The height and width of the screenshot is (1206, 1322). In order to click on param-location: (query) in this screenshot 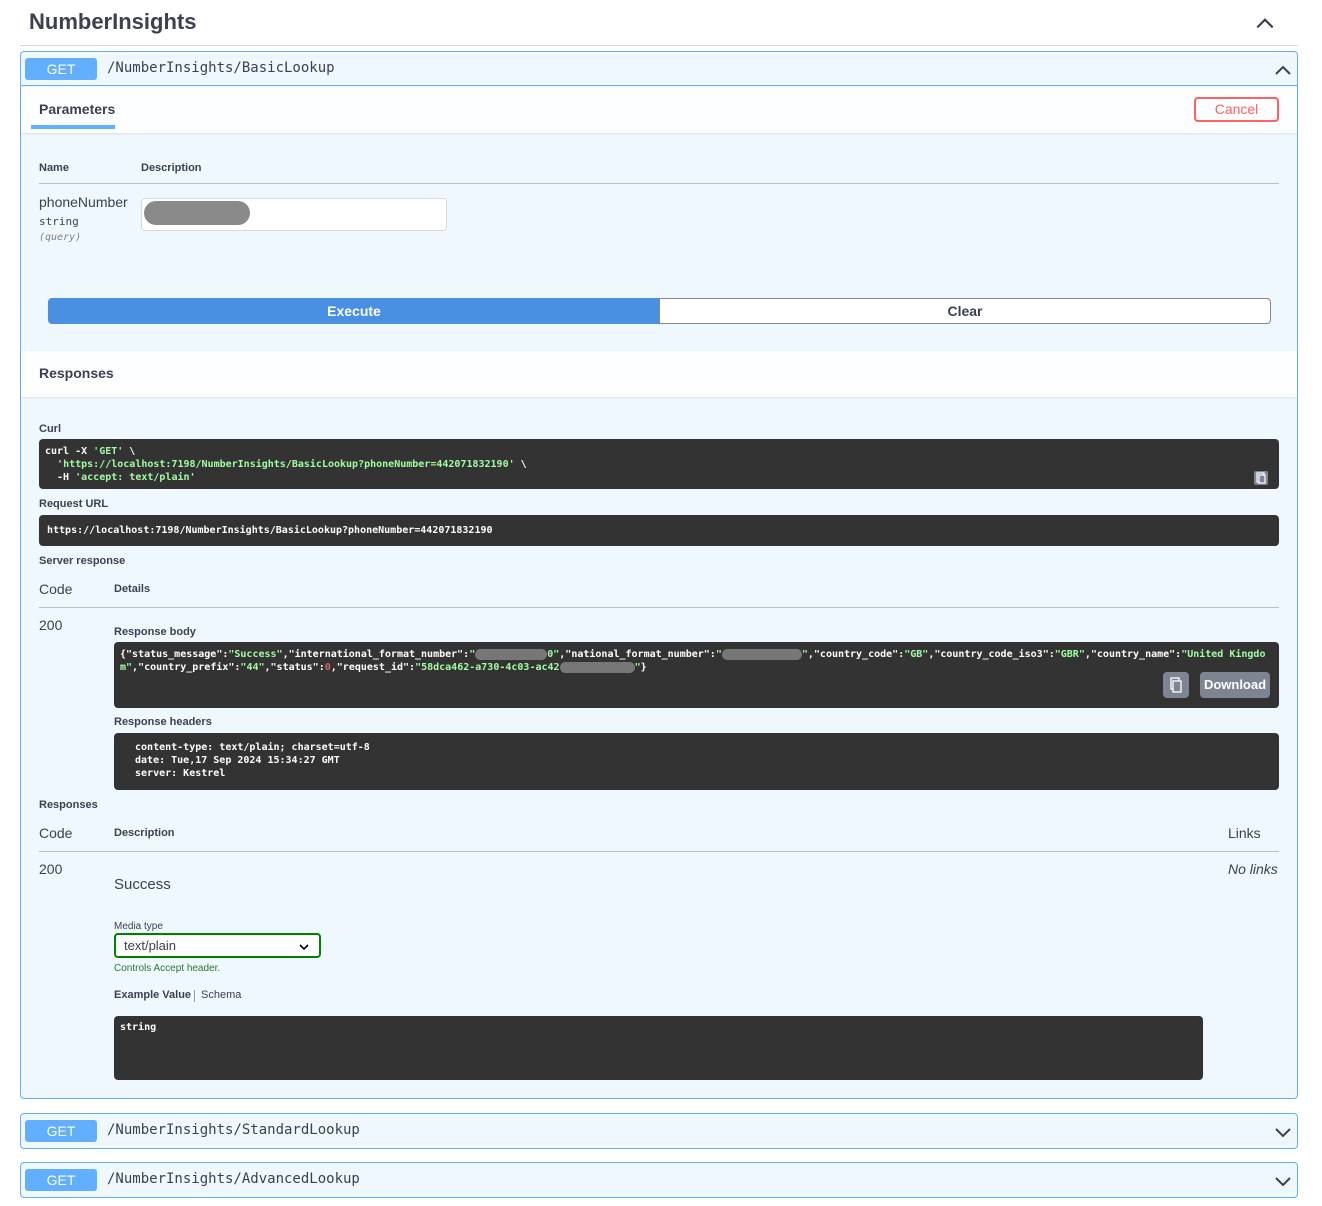, I will do `click(60, 237)`.